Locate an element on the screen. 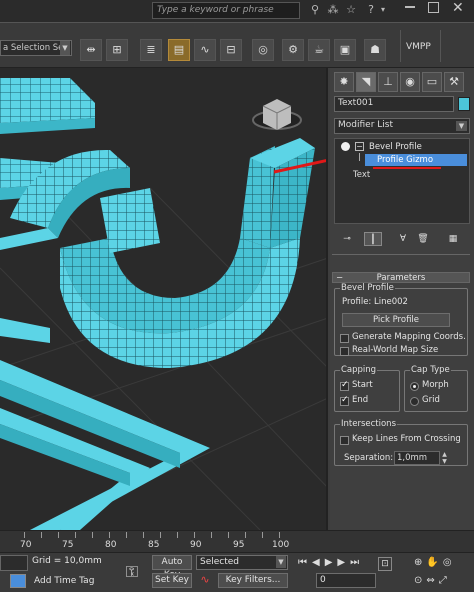 The height and width of the screenshot is (592, 474). rollout-collapse-icon: − is located at coordinates (340, 278).